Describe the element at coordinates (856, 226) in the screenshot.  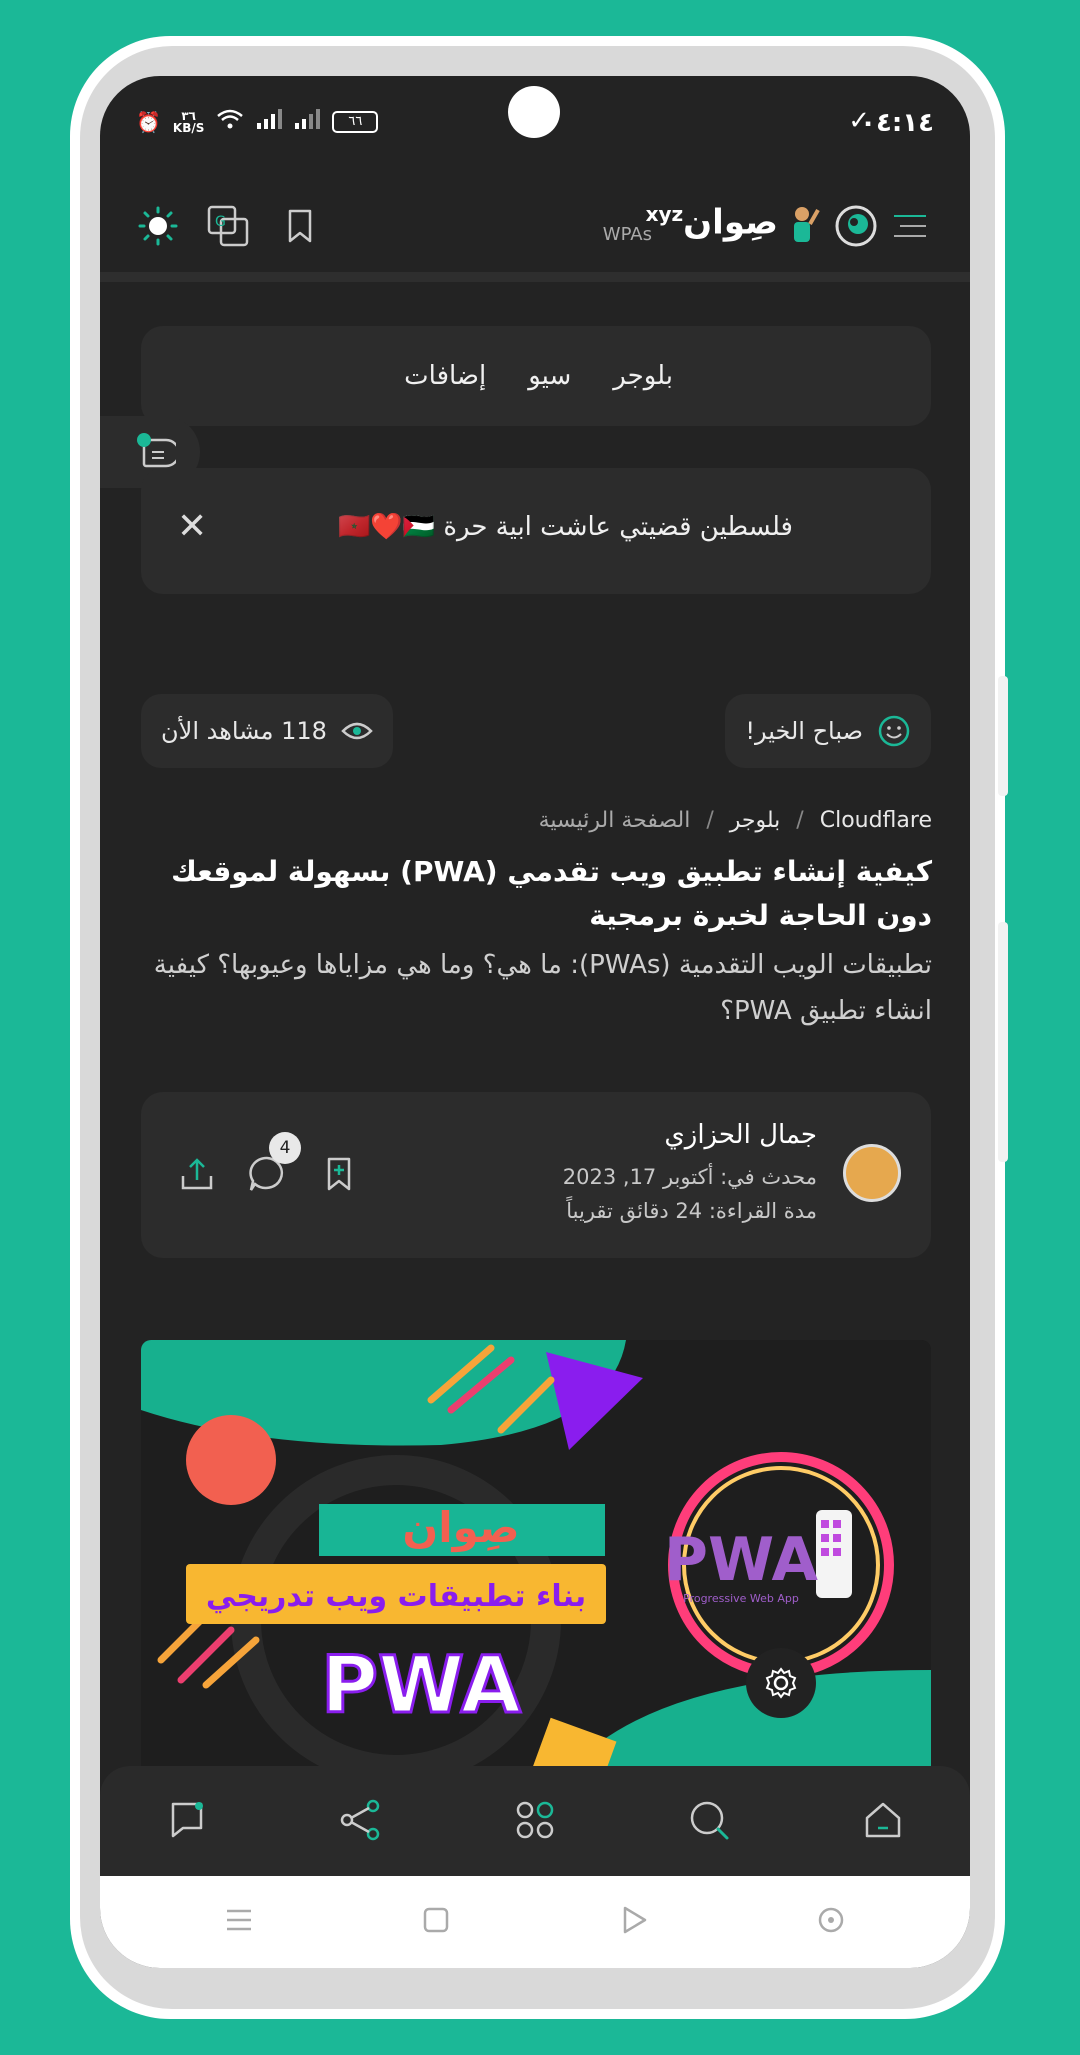
I see `logo-icon` at that location.